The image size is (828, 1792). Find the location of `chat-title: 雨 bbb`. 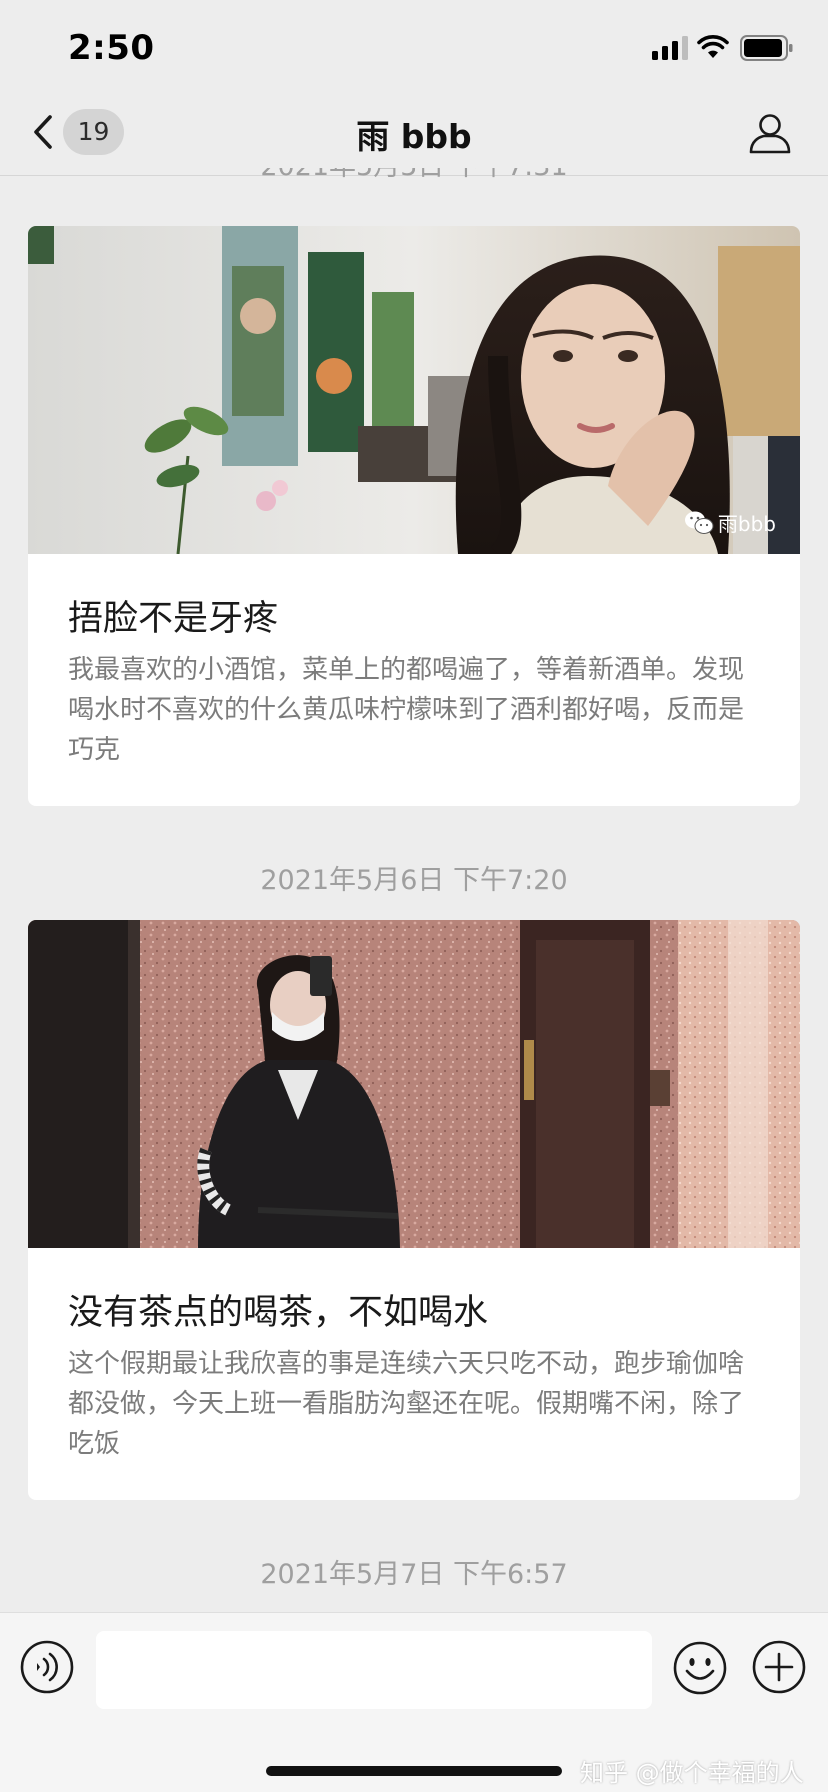

chat-title: 雨 bbb is located at coordinates (414, 136).